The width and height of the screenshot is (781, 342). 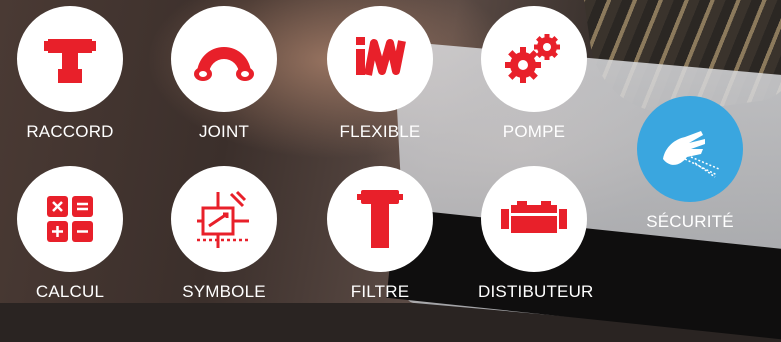 What do you see at coordinates (70, 291) in the screenshot?
I see `tile-label: CALCUL` at bounding box center [70, 291].